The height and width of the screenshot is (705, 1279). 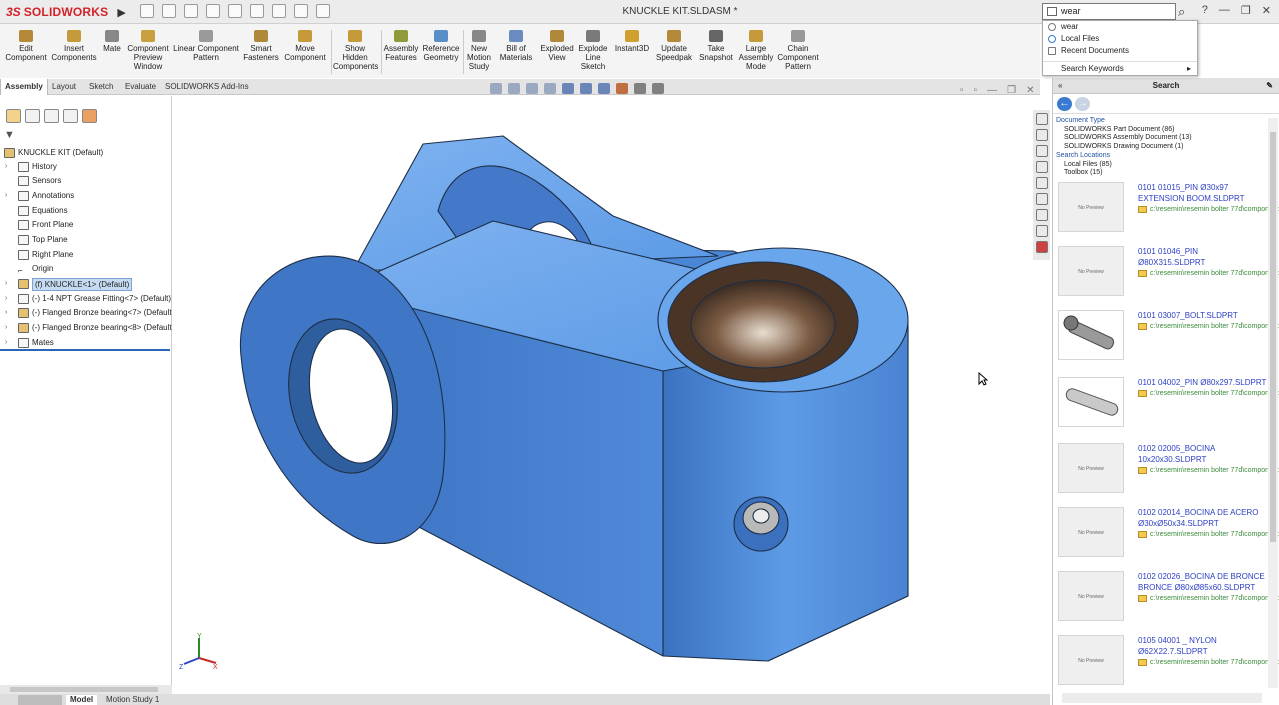 I want to click on back-icon: ←, so click(x=1064, y=104).